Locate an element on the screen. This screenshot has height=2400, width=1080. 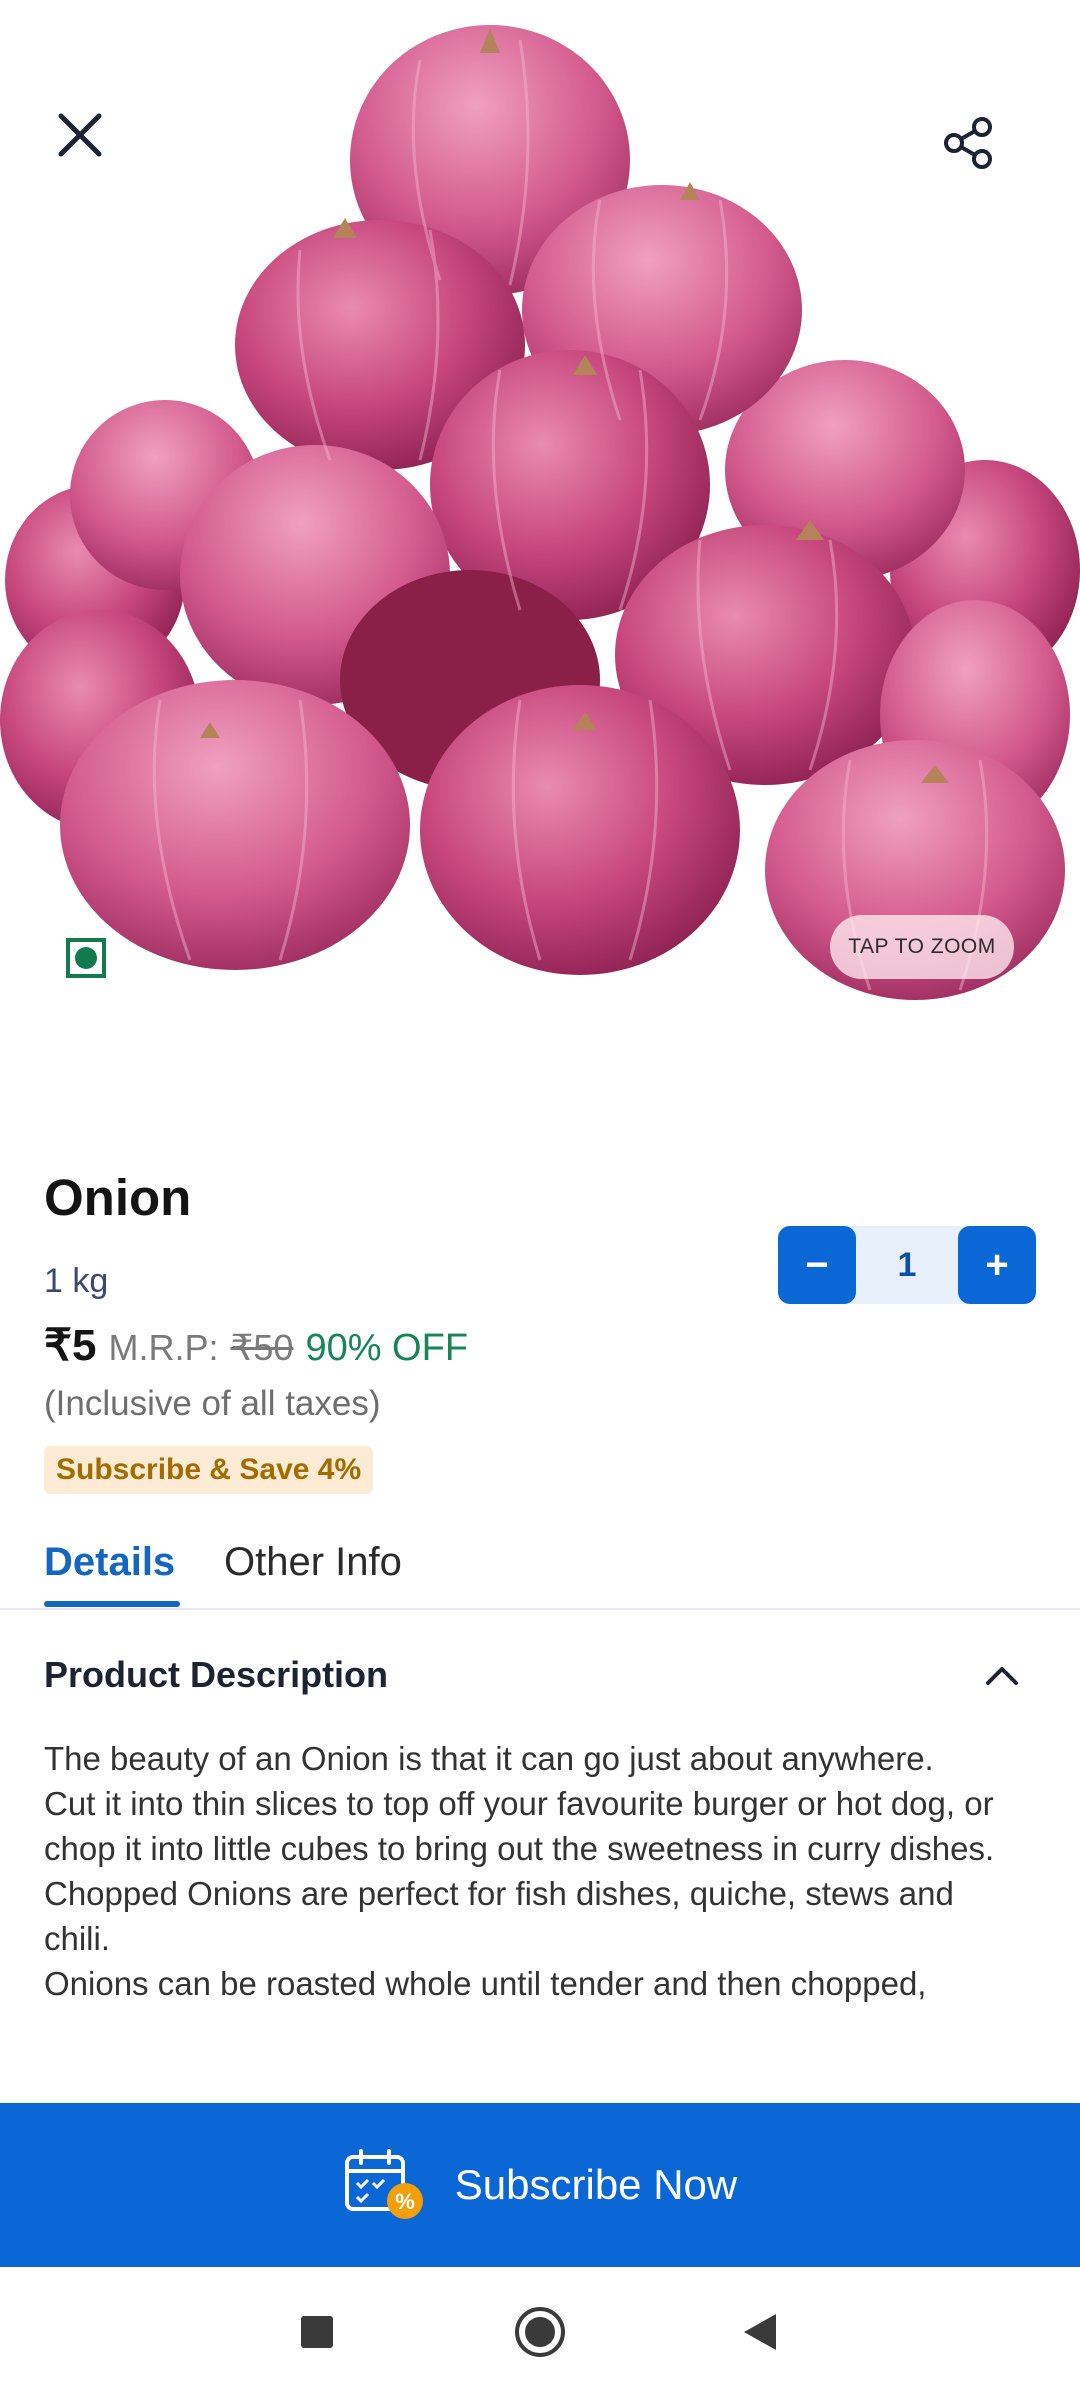
quantity-value: 1 is located at coordinates (907, 1264).